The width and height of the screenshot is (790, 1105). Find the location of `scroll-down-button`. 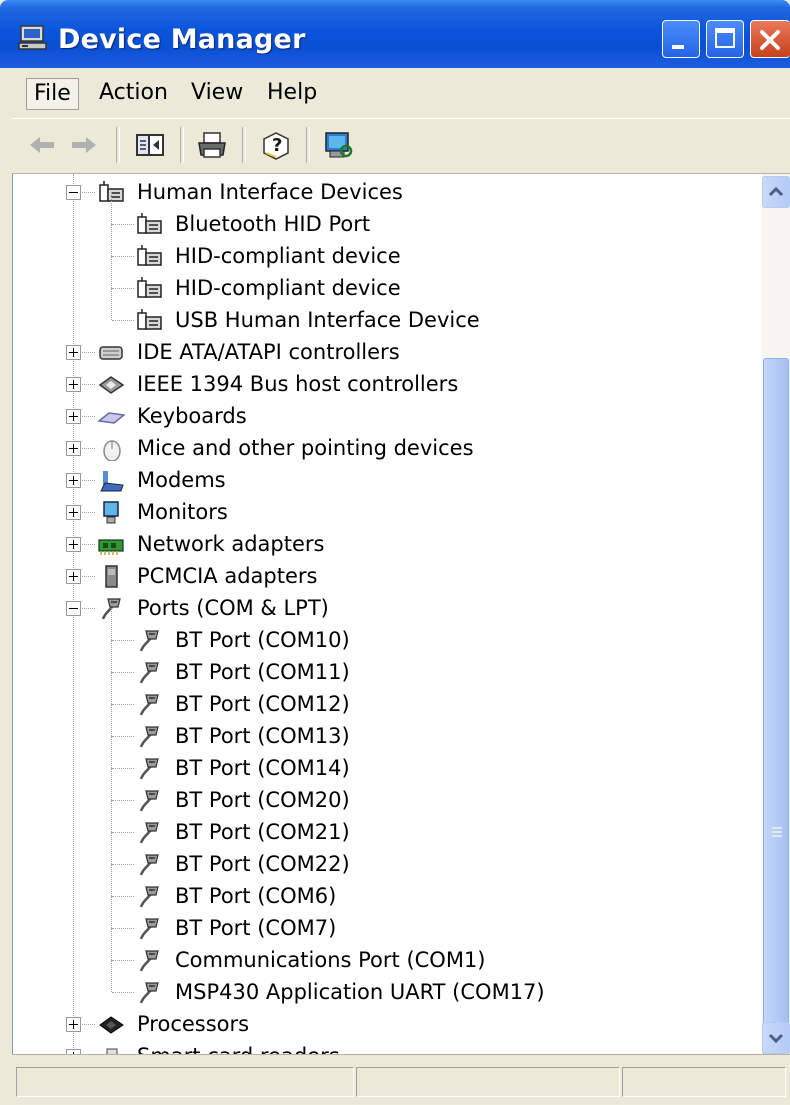

scroll-down-button is located at coordinates (776, 1038).